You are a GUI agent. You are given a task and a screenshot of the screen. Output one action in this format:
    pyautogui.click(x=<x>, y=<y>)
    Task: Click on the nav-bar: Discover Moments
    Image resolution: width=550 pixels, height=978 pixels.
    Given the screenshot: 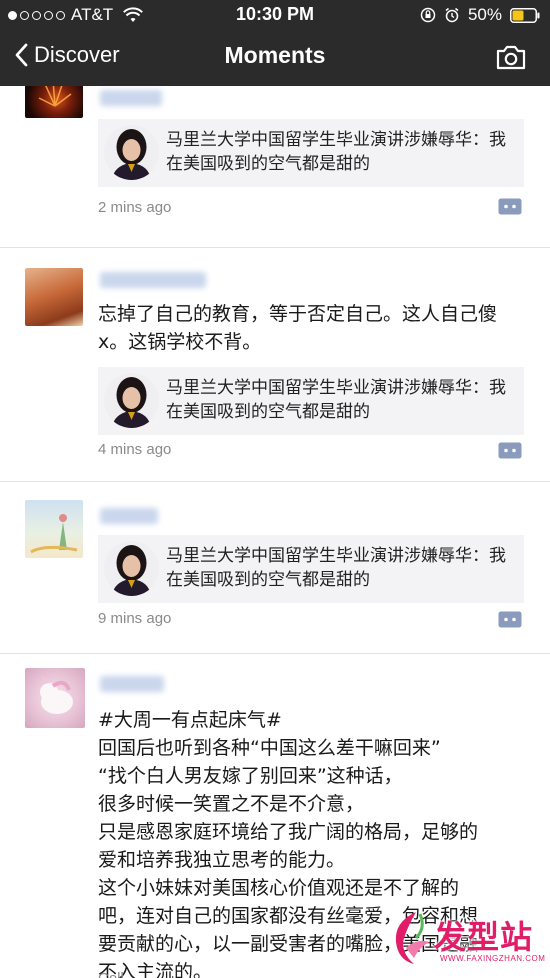 What is the action you would take?
    pyautogui.click(x=275, y=58)
    